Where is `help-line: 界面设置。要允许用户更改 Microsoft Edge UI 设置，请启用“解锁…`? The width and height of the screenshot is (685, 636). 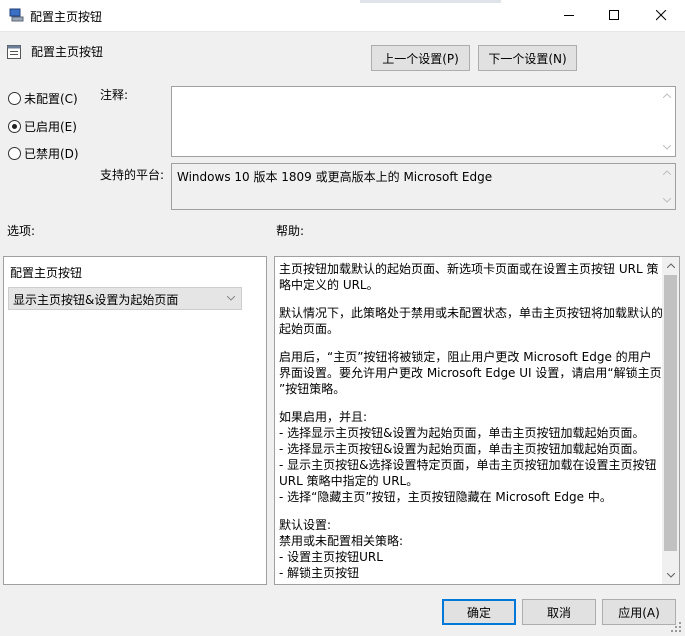 help-line: 界面设置。要允许用户更改 Microsoft Edge UI 设置，请启用“解锁… is located at coordinates (470, 373).